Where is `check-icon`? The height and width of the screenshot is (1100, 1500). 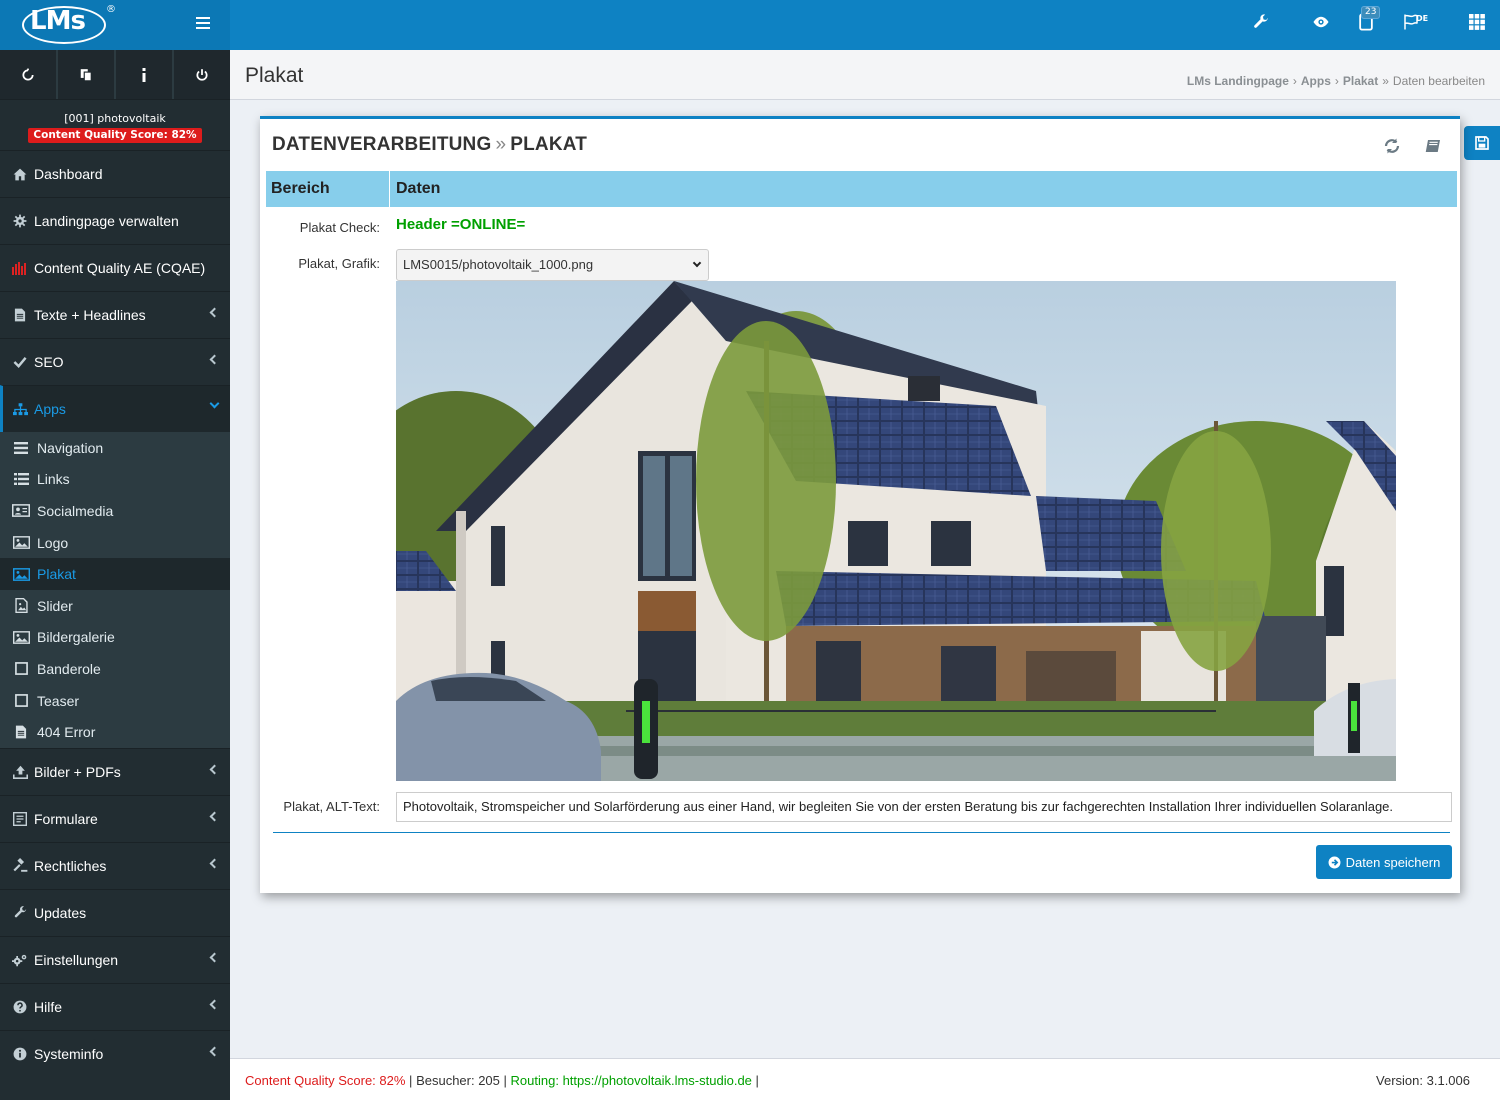
check-icon is located at coordinates (20, 362).